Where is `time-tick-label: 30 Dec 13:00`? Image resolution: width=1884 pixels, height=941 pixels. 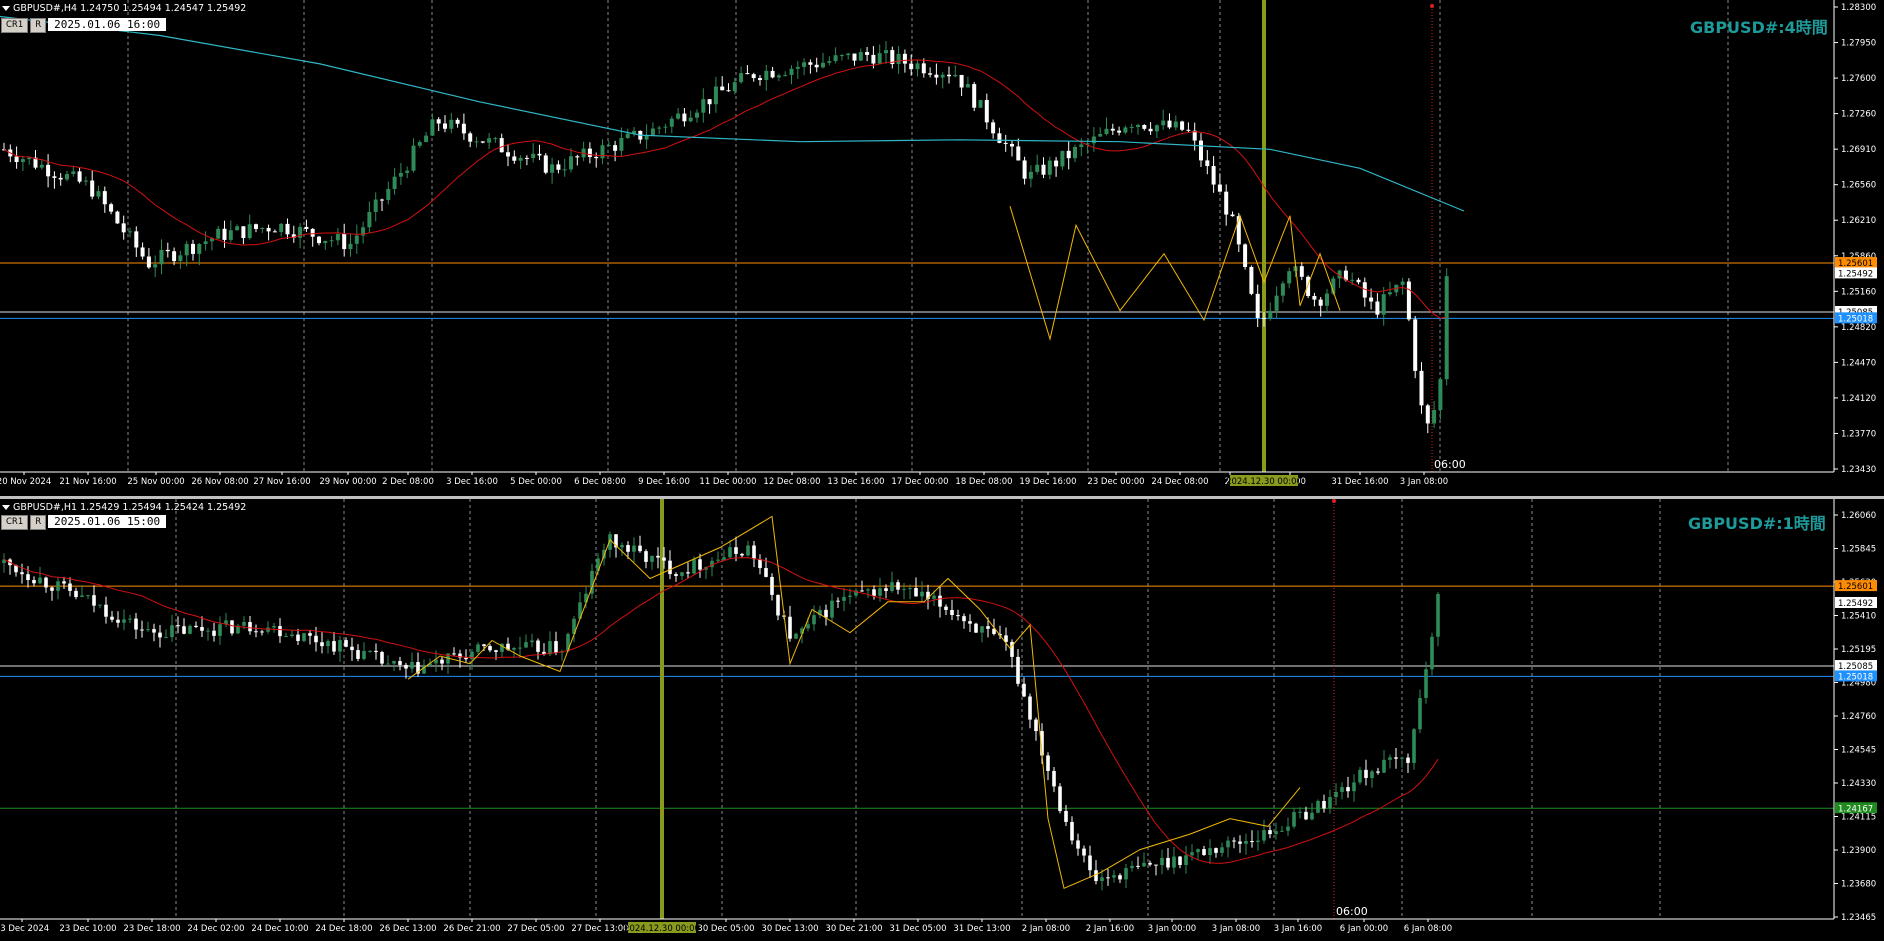 time-tick-label: 30 Dec 13:00 is located at coordinates (789, 929).